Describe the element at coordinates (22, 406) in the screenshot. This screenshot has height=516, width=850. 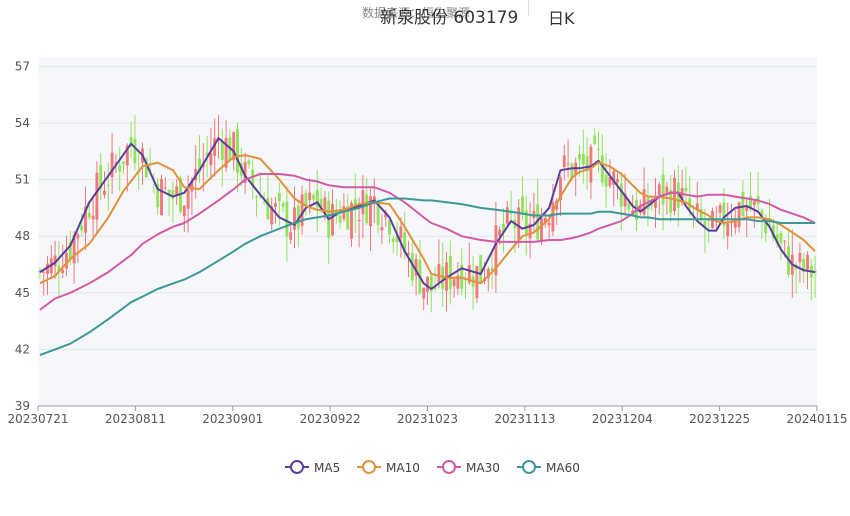
I see `y-tick-label: 39` at that location.